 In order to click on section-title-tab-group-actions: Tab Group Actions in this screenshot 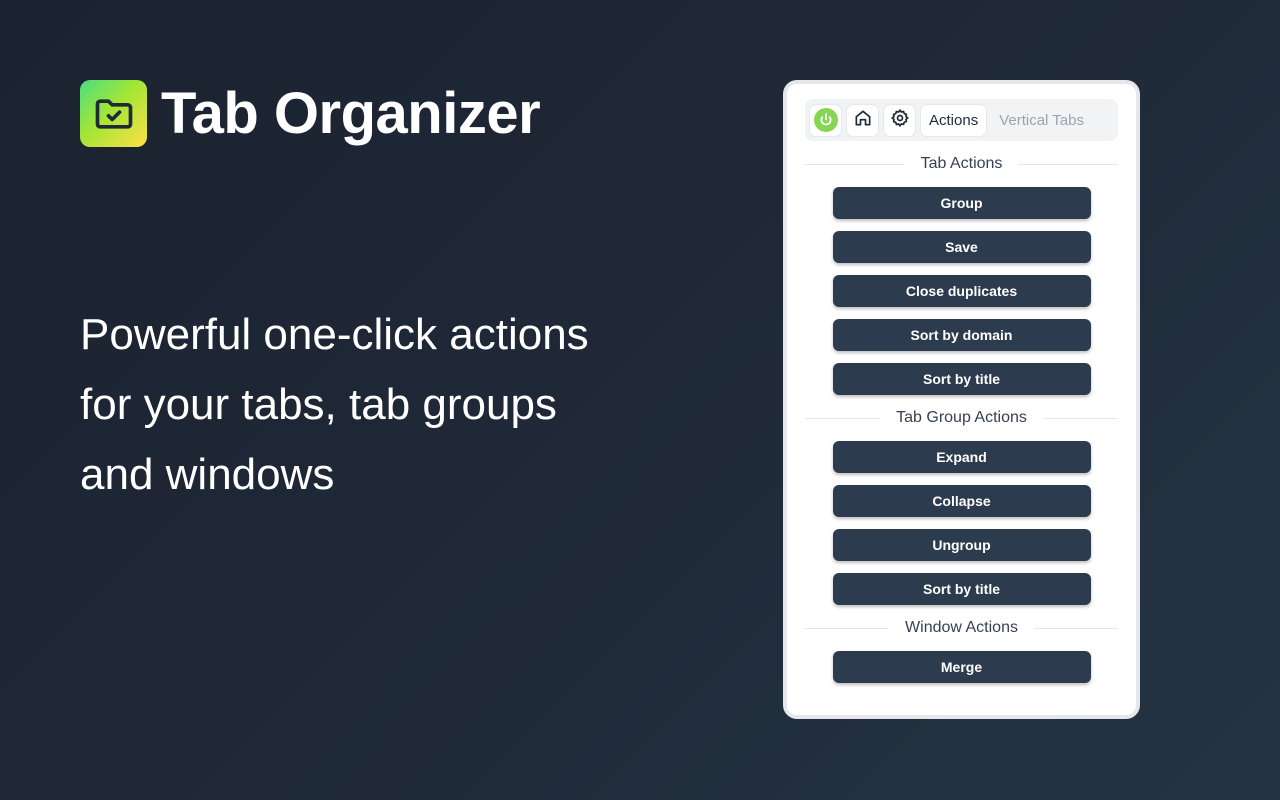, I will do `click(961, 418)`.